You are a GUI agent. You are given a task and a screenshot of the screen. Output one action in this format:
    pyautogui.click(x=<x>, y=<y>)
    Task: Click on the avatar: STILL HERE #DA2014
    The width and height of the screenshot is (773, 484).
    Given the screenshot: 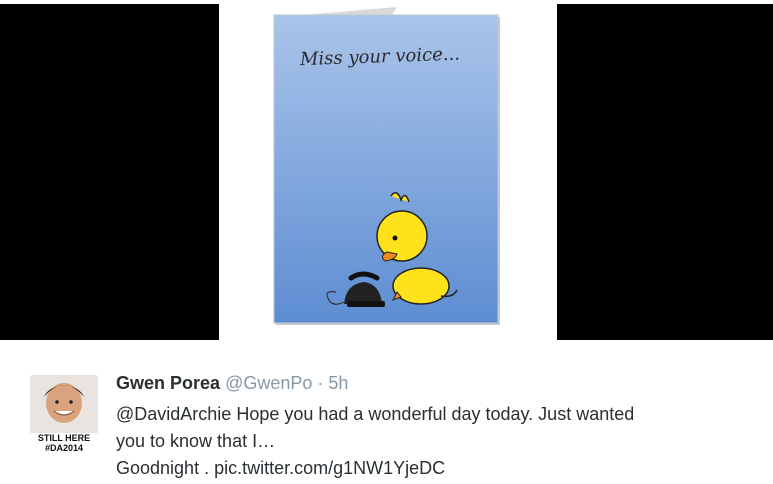 What is the action you would take?
    pyautogui.click(x=64, y=413)
    